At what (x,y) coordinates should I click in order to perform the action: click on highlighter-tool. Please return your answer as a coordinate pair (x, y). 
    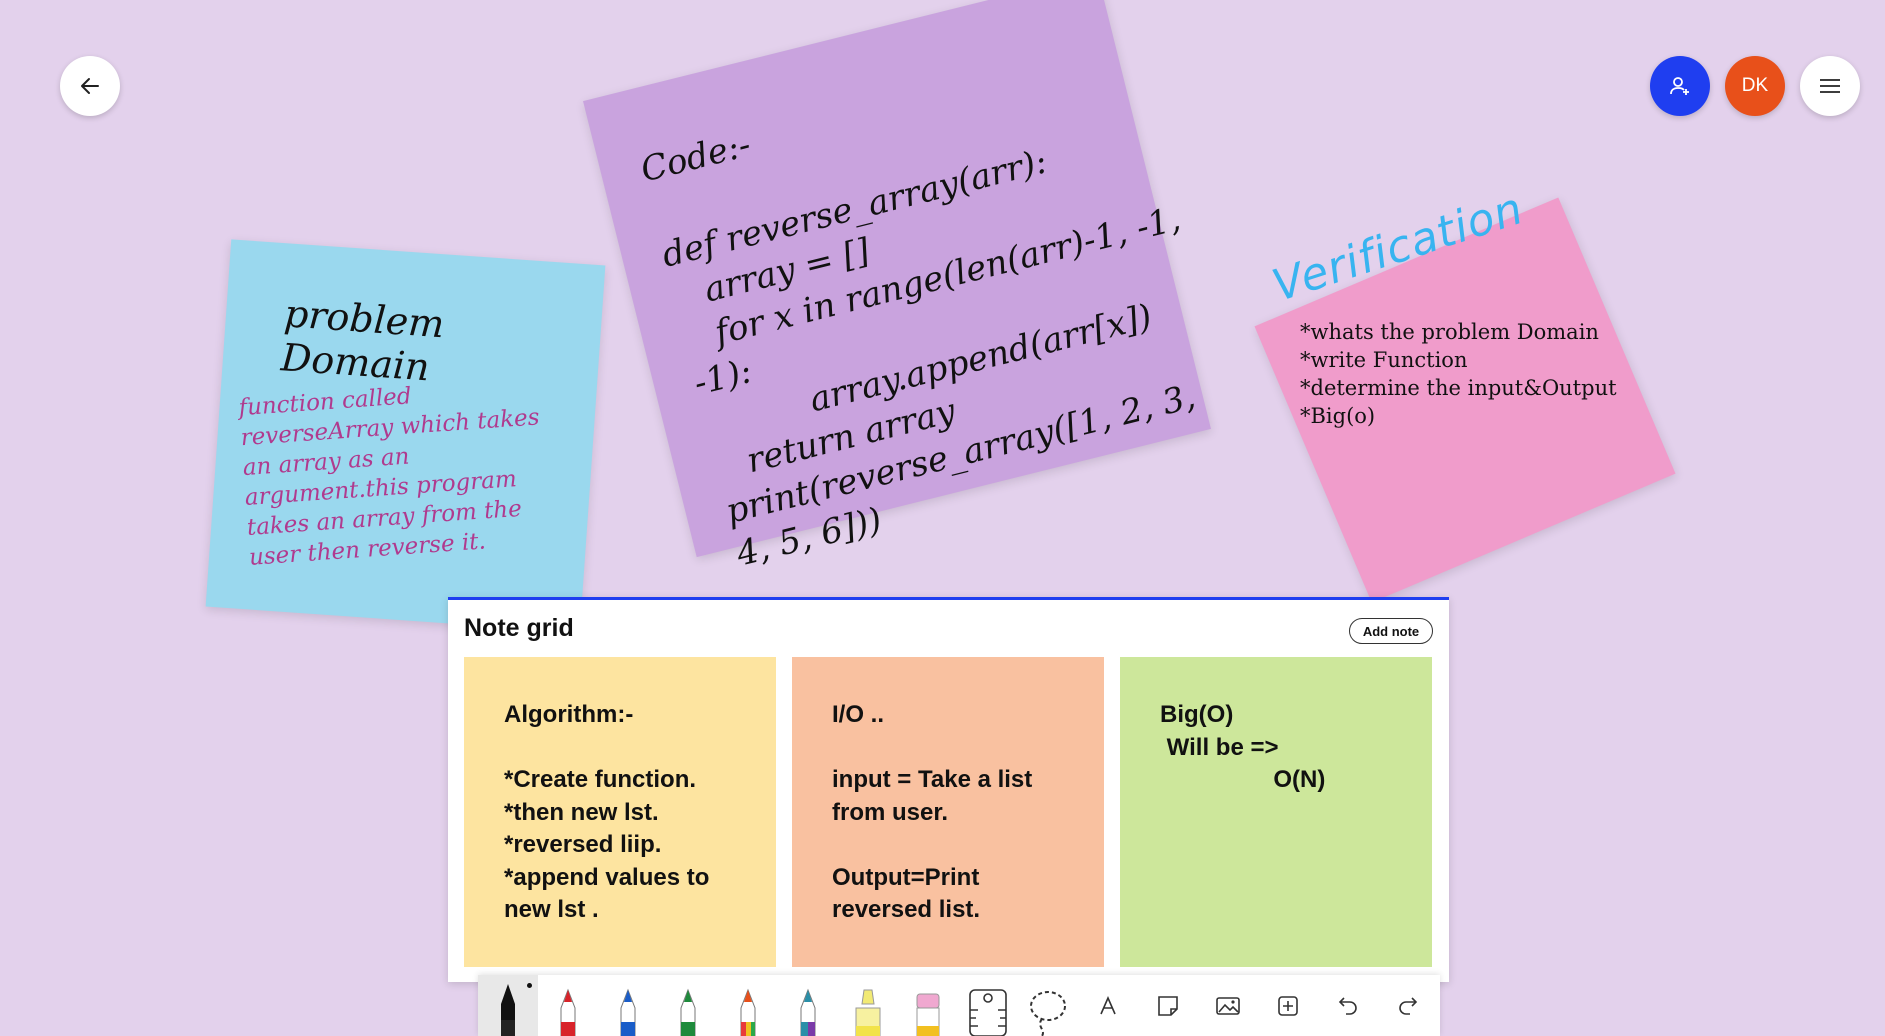
    Looking at the image, I should click on (868, 1005).